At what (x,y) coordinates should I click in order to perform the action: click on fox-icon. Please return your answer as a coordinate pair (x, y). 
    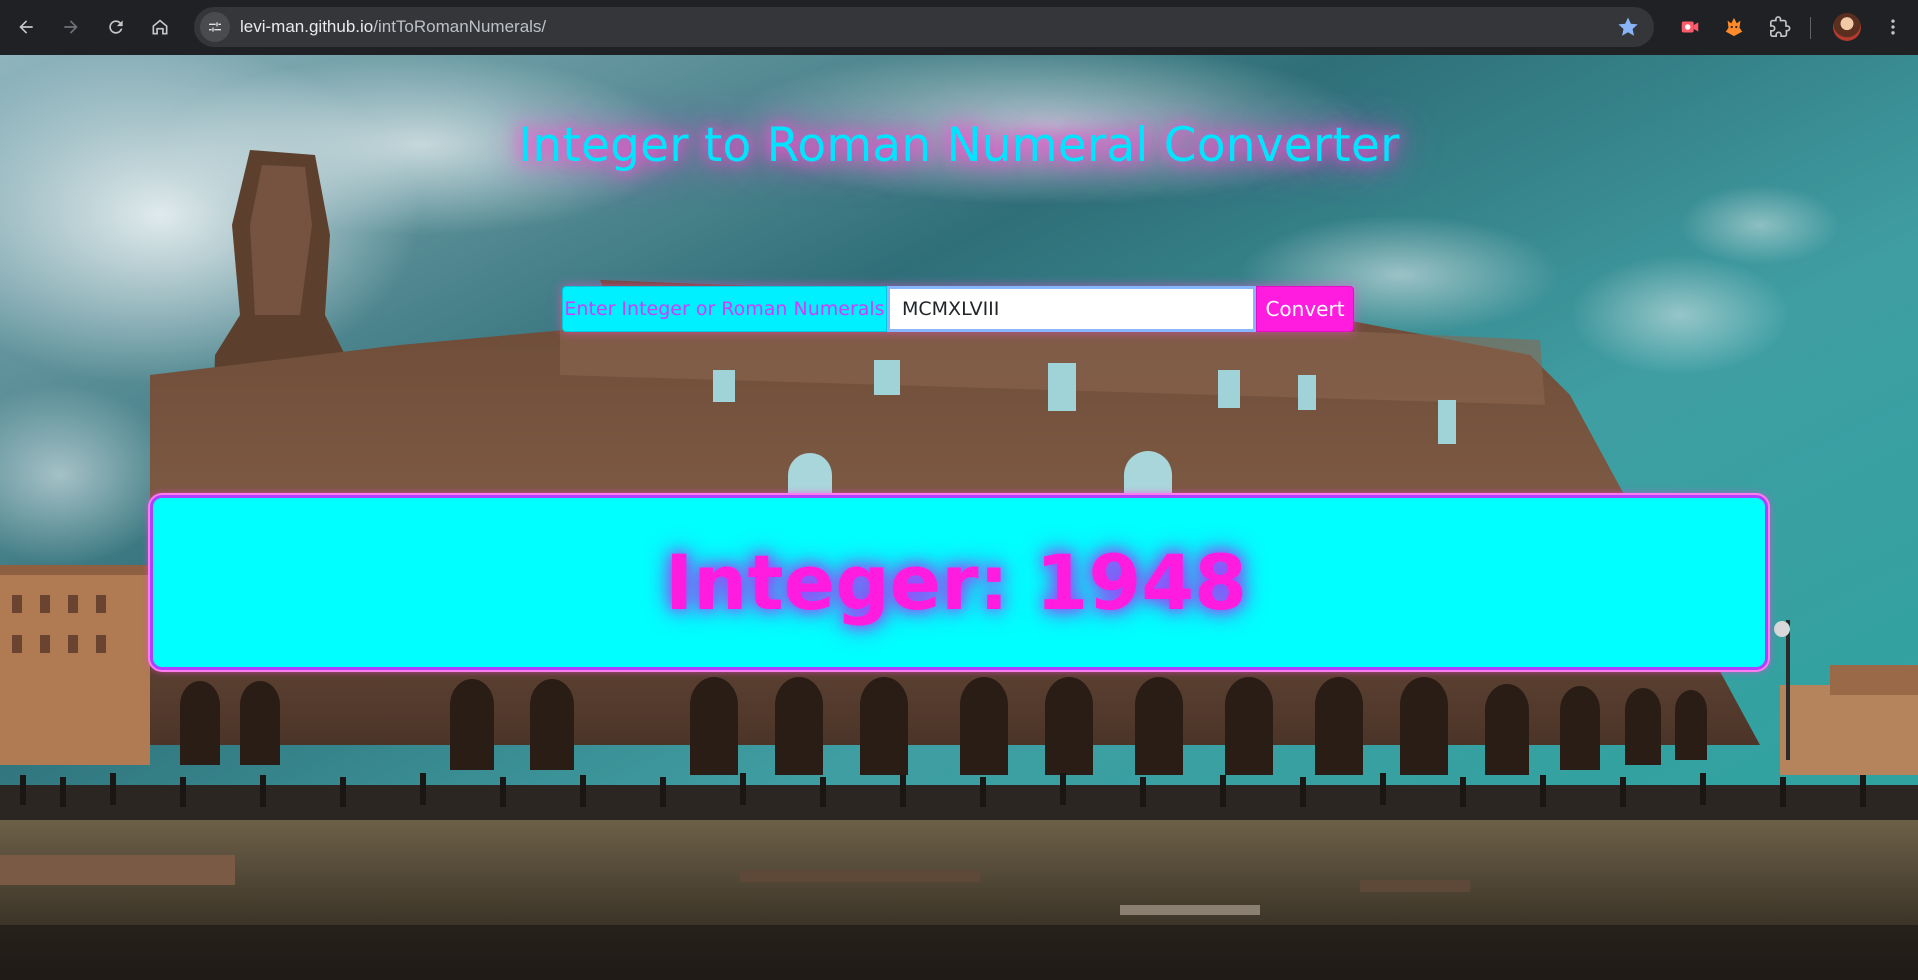
    Looking at the image, I should click on (1734, 27).